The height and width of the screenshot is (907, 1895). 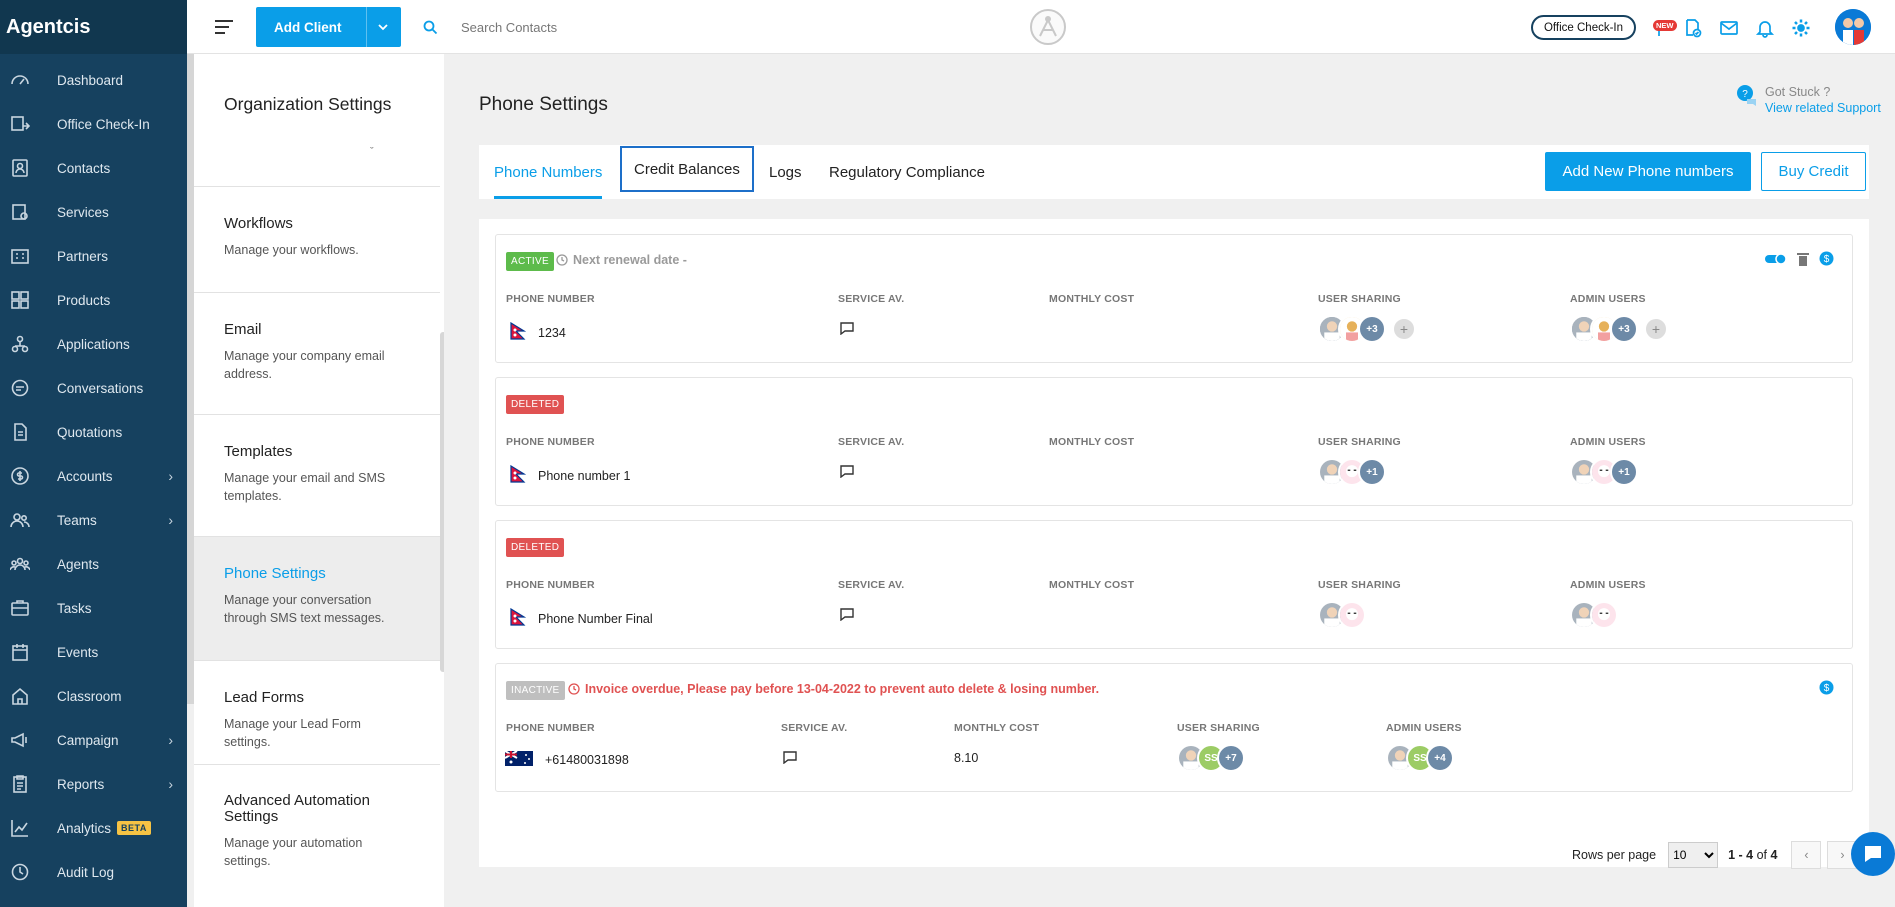 I want to click on sidebar-item-accounts: Accounts ›, so click(x=93, y=476).